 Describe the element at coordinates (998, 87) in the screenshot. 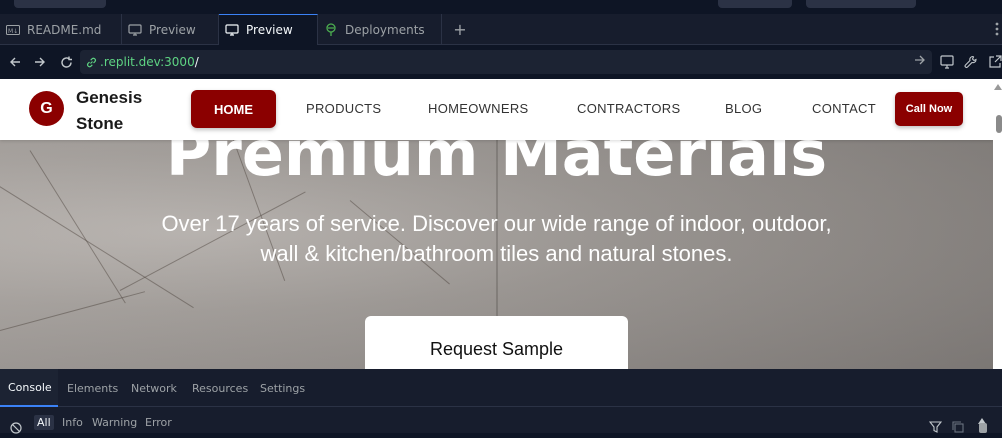

I see `scroll-up-arrow-icon` at that location.